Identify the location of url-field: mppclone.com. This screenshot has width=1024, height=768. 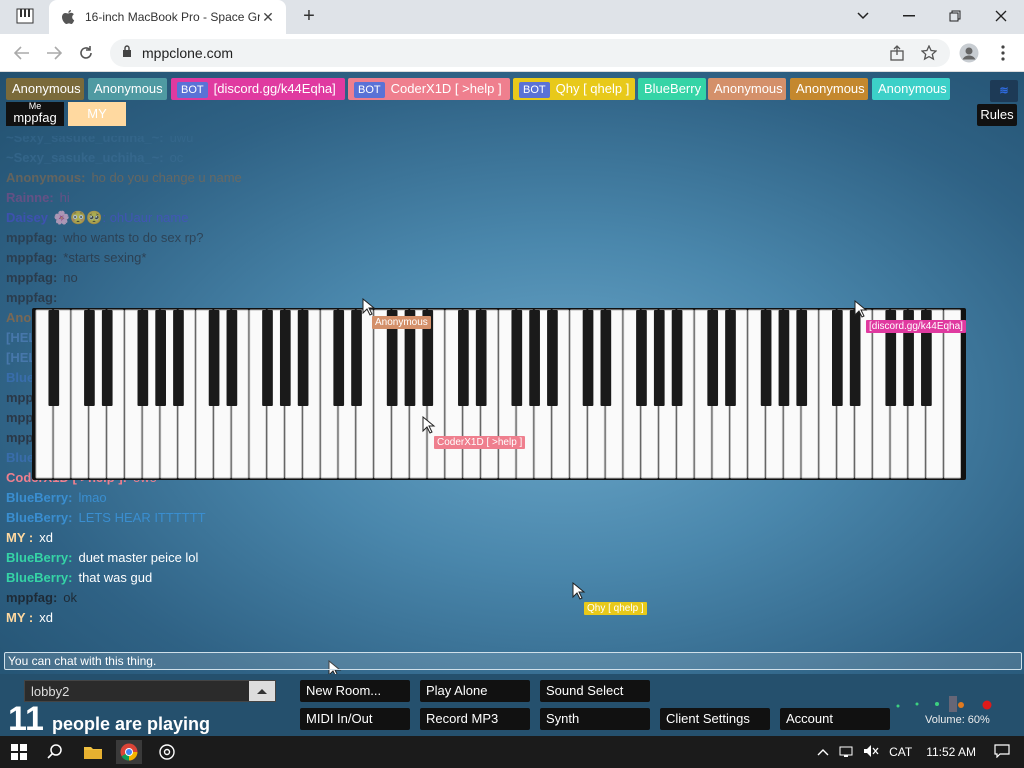
(530, 53).